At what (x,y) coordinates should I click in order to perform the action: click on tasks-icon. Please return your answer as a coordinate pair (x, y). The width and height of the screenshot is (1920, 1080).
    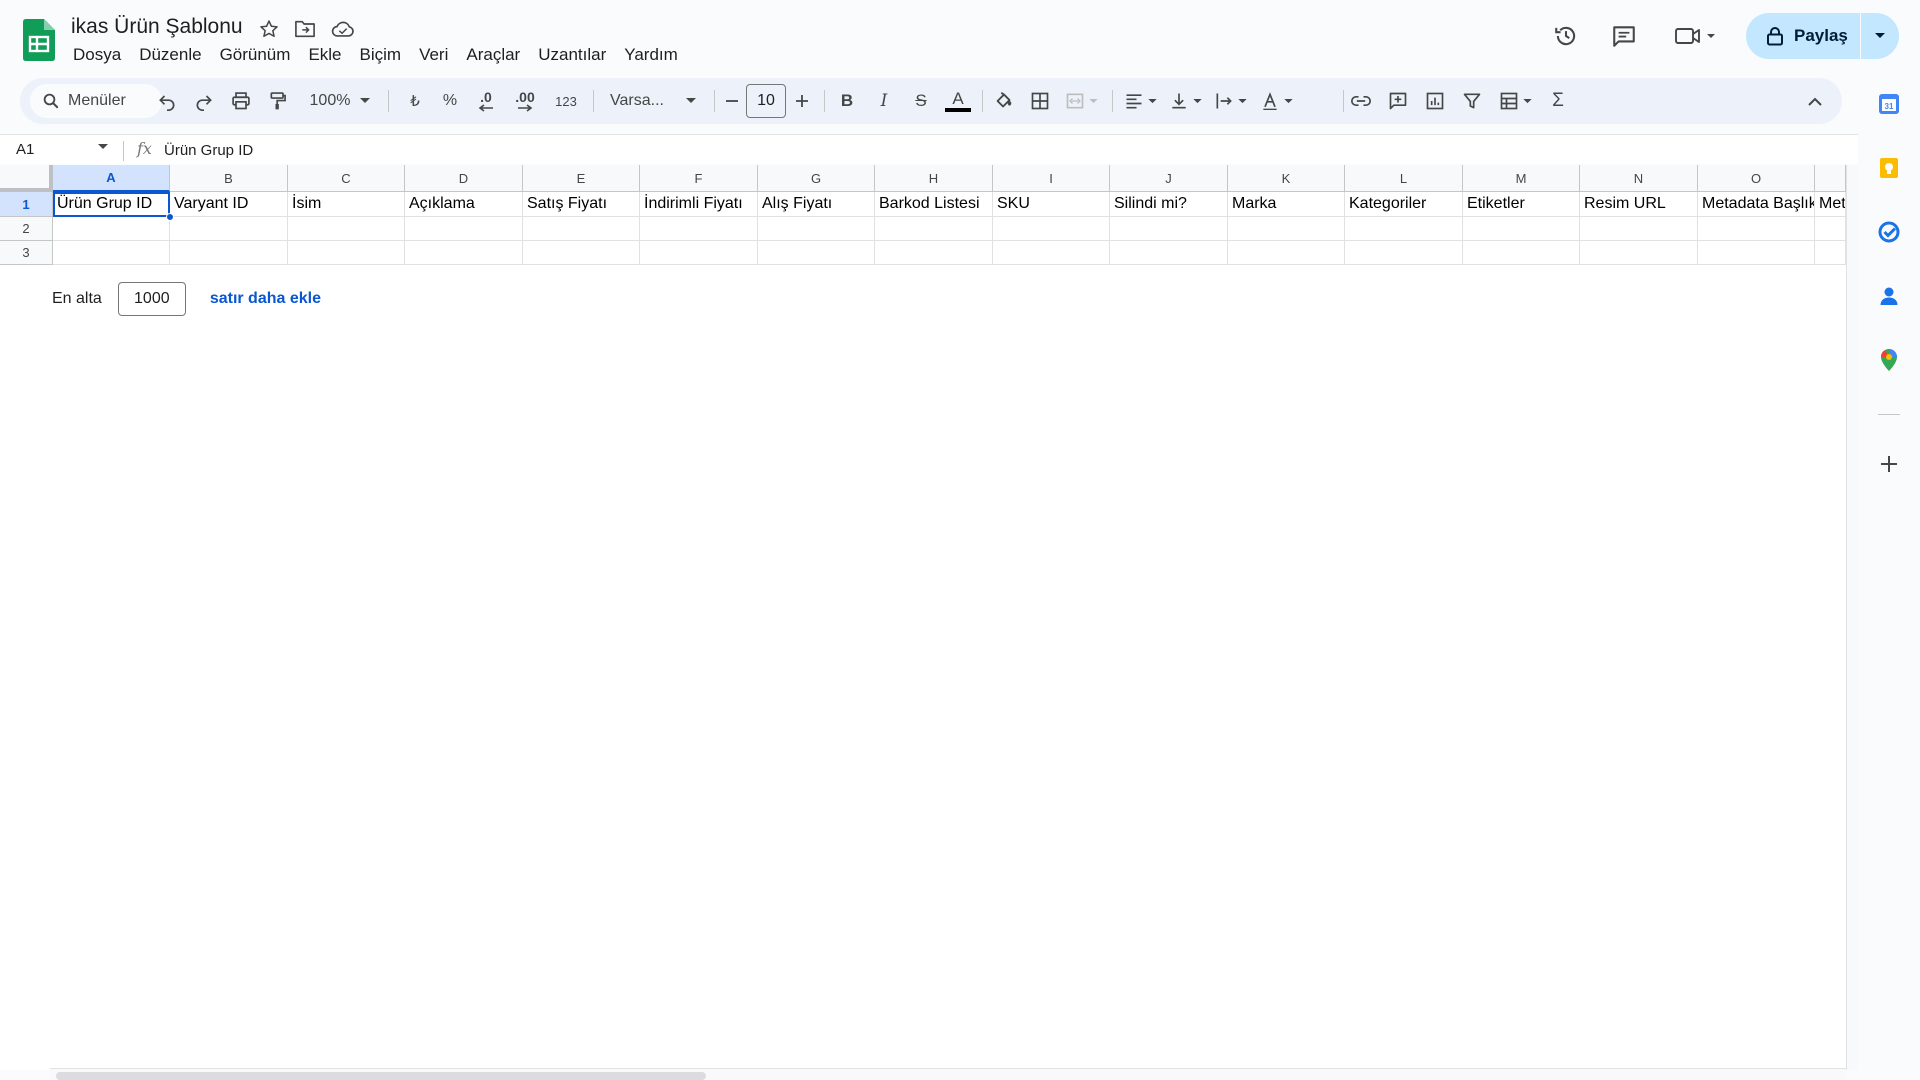
    Looking at the image, I should click on (1889, 232).